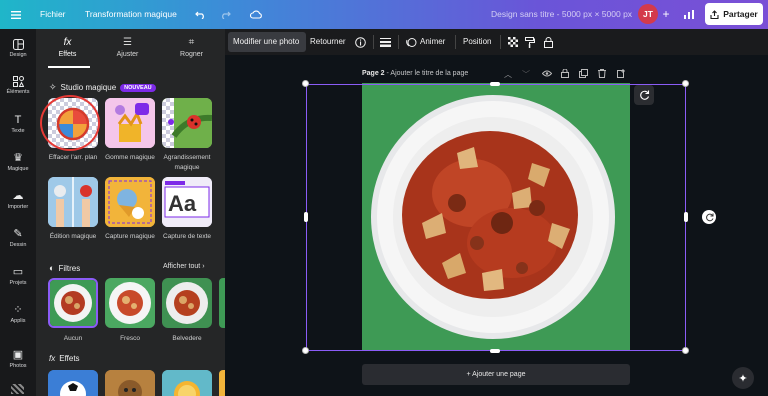  I want to click on nav-elements: Éléments, so click(18, 85).